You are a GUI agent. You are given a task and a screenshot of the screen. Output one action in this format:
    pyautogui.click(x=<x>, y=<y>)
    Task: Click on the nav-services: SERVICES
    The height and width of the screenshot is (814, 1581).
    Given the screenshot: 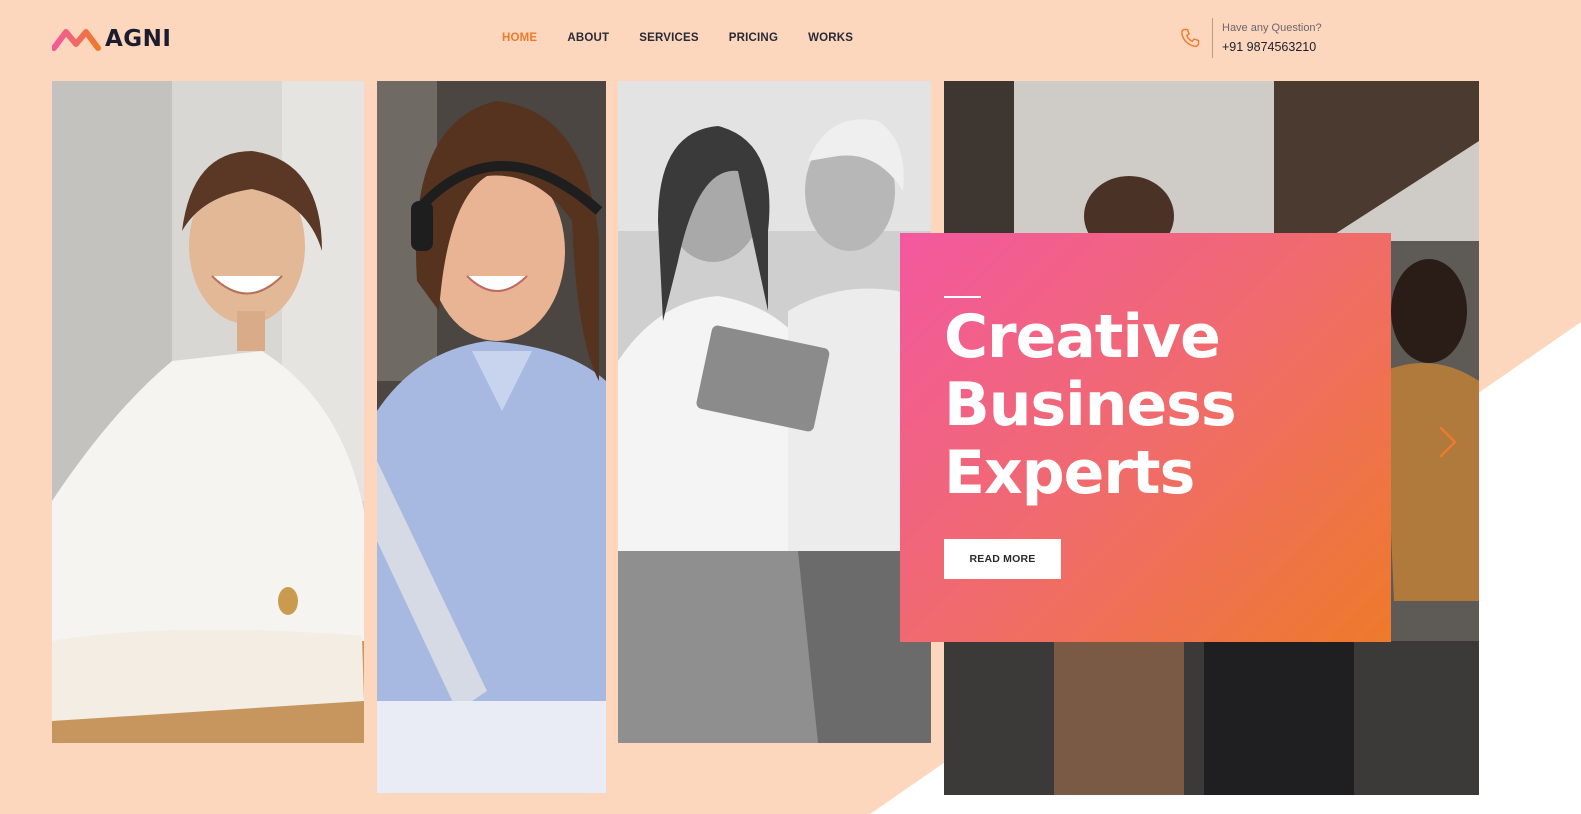 What is the action you would take?
    pyautogui.click(x=669, y=38)
    